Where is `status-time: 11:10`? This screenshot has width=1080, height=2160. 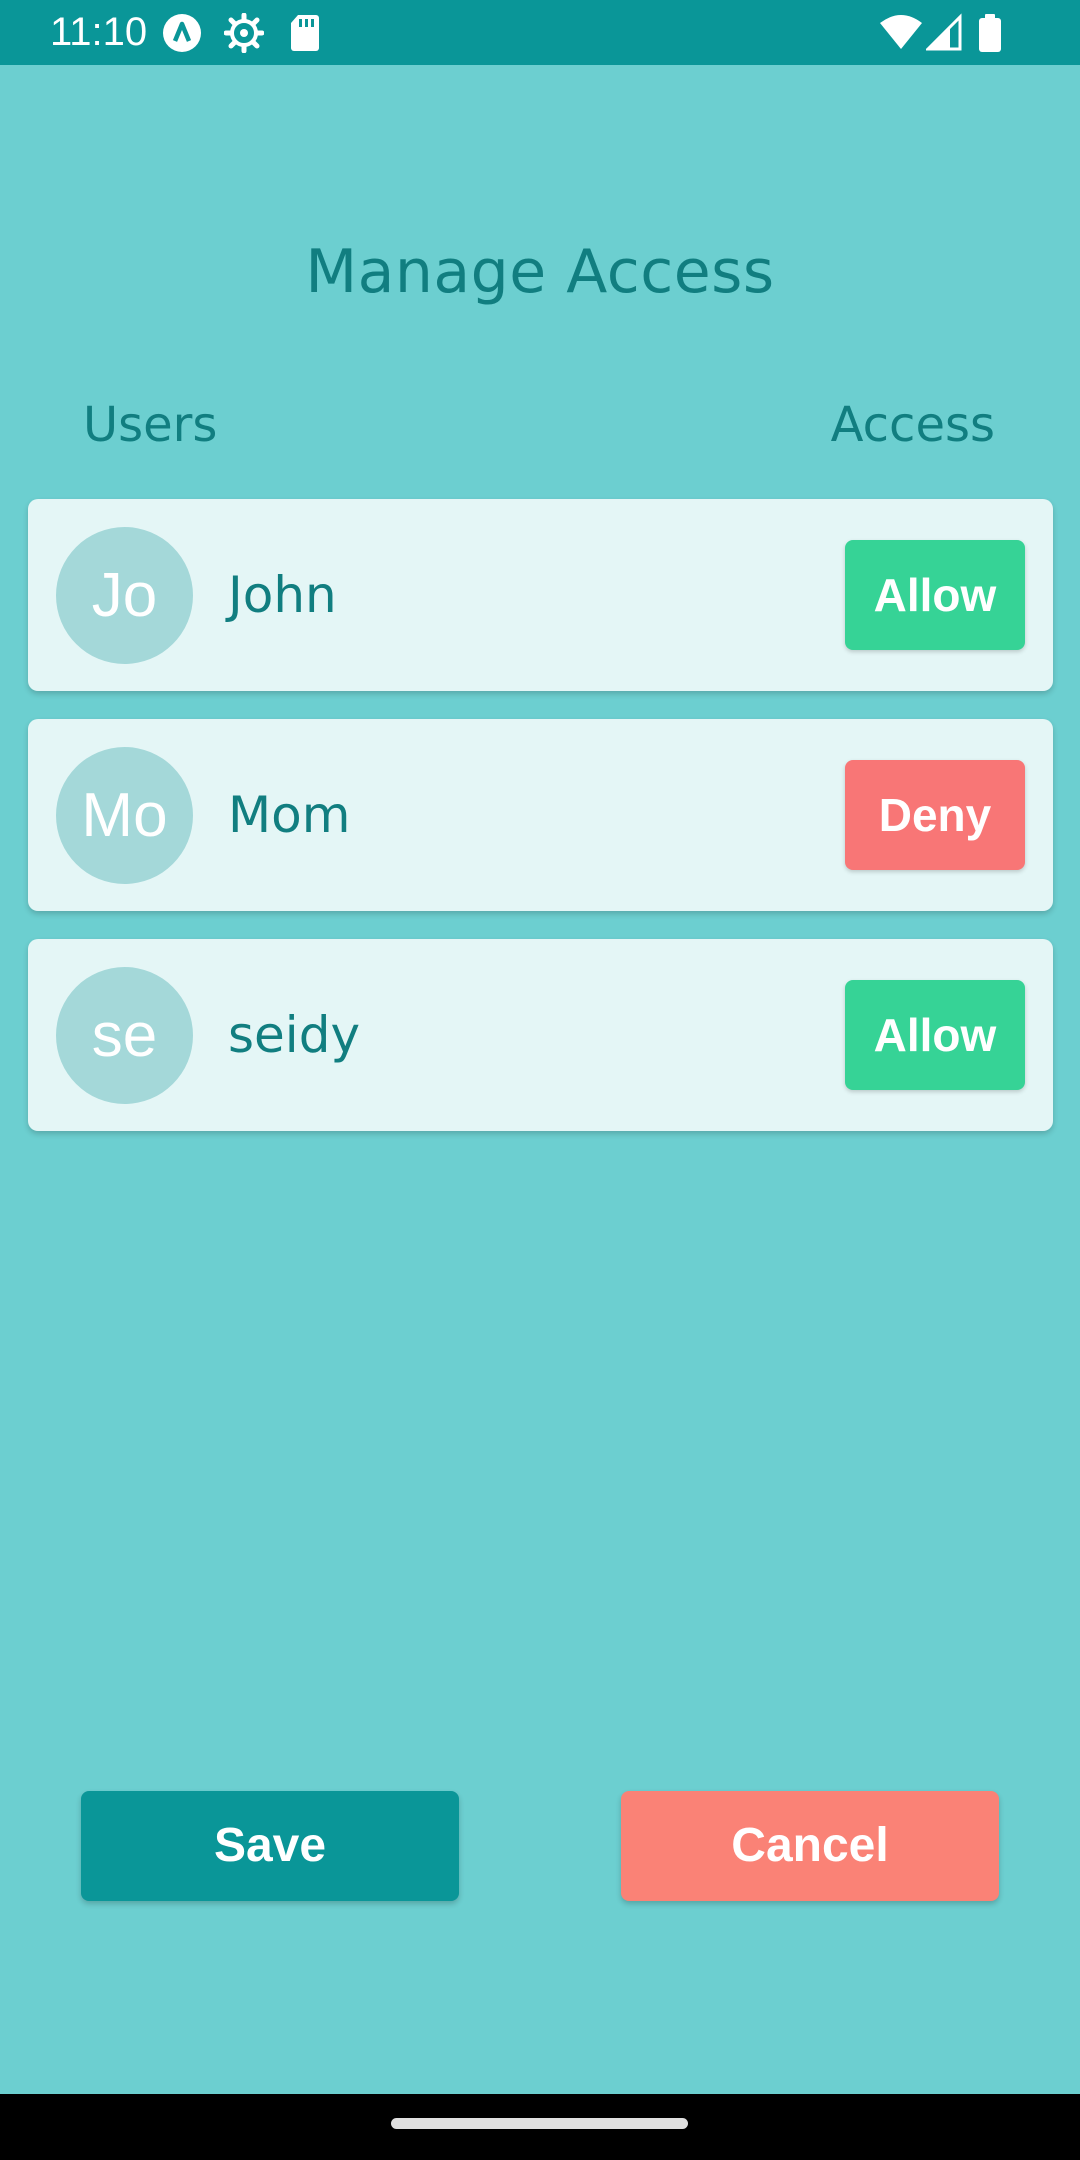
status-time: 11:10 is located at coordinates (99, 32).